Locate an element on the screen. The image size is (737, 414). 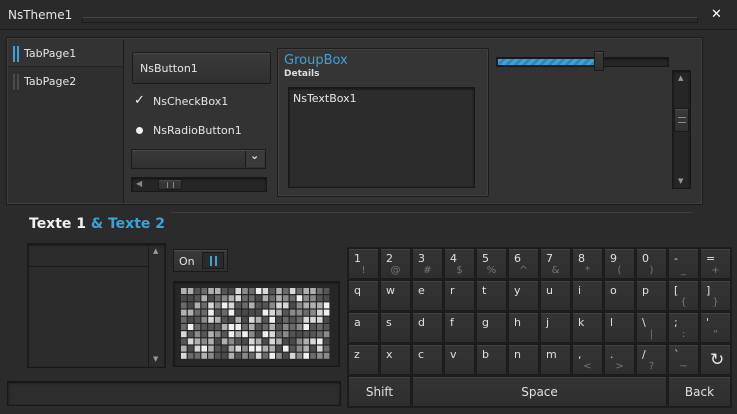
key-row3-0: a is located at coordinates (363, 327).